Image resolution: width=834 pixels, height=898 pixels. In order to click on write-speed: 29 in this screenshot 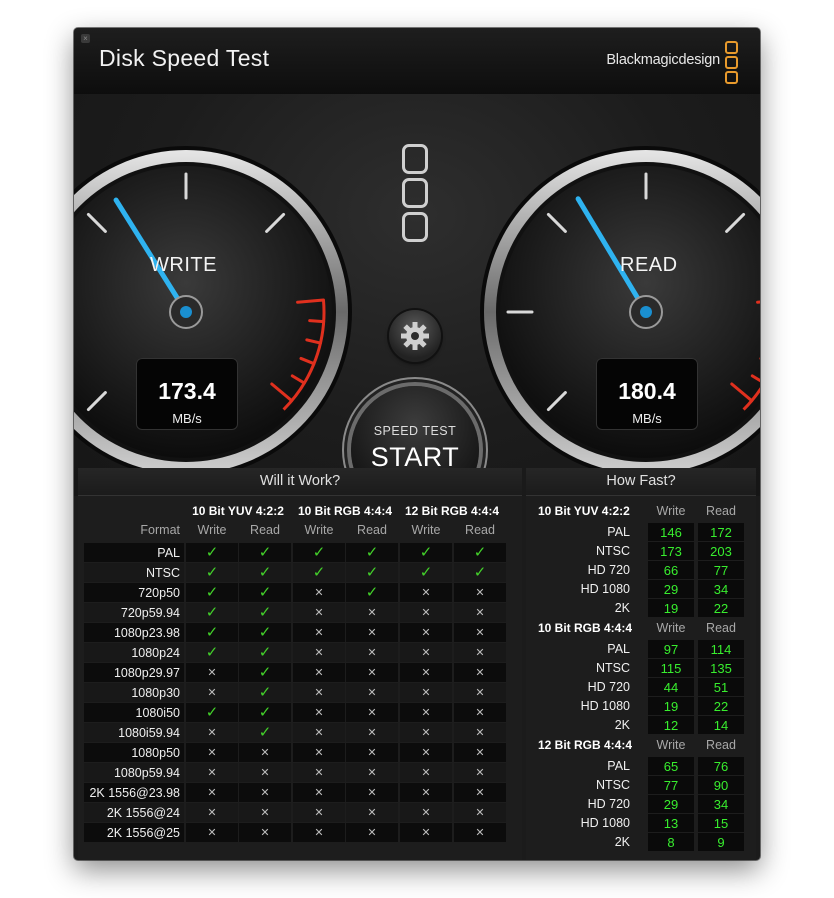, I will do `click(671, 589)`.